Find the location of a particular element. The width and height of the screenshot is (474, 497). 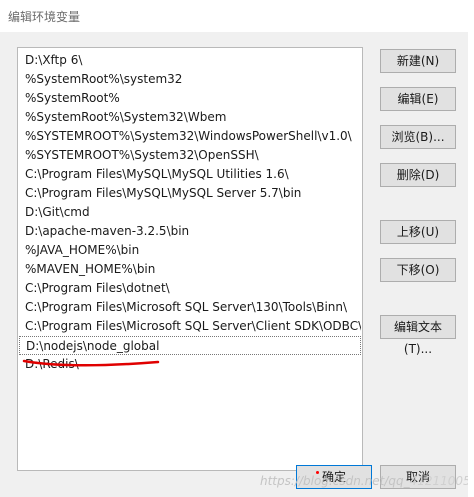

new-button: 新建(N) is located at coordinates (418, 61).